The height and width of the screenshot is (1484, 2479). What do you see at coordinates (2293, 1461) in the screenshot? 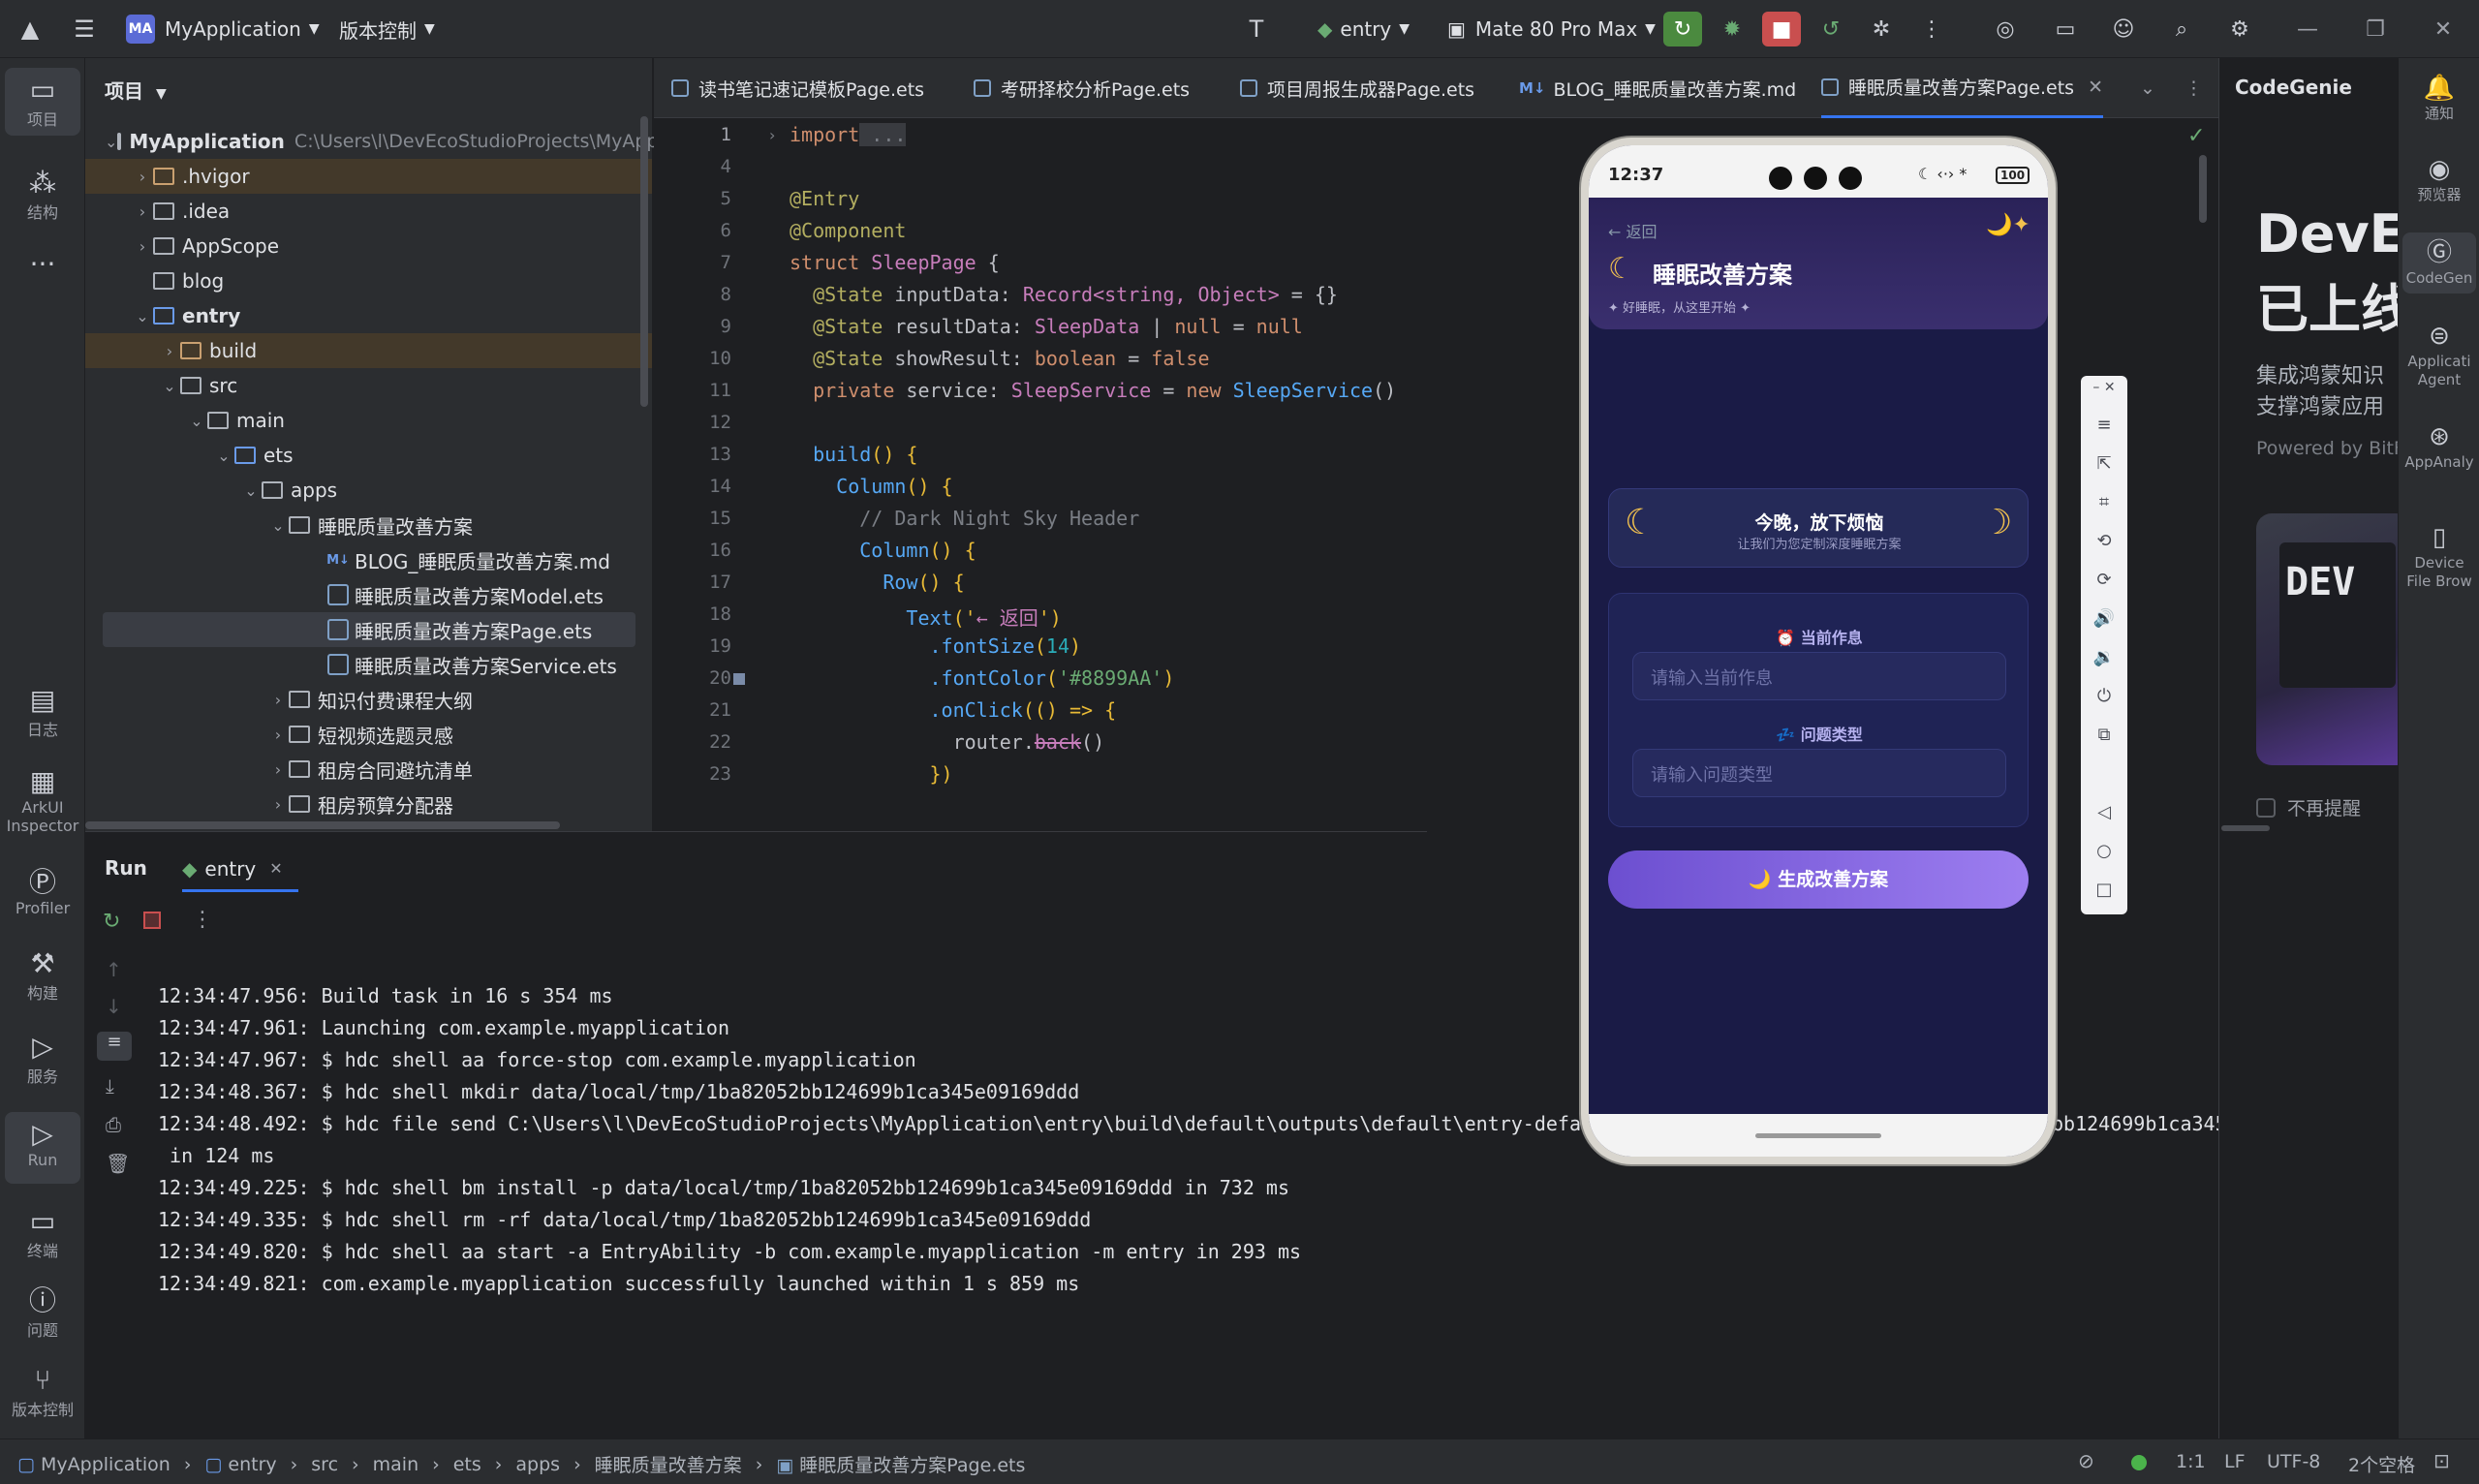
I see `file-encoding: UTF-8` at bounding box center [2293, 1461].